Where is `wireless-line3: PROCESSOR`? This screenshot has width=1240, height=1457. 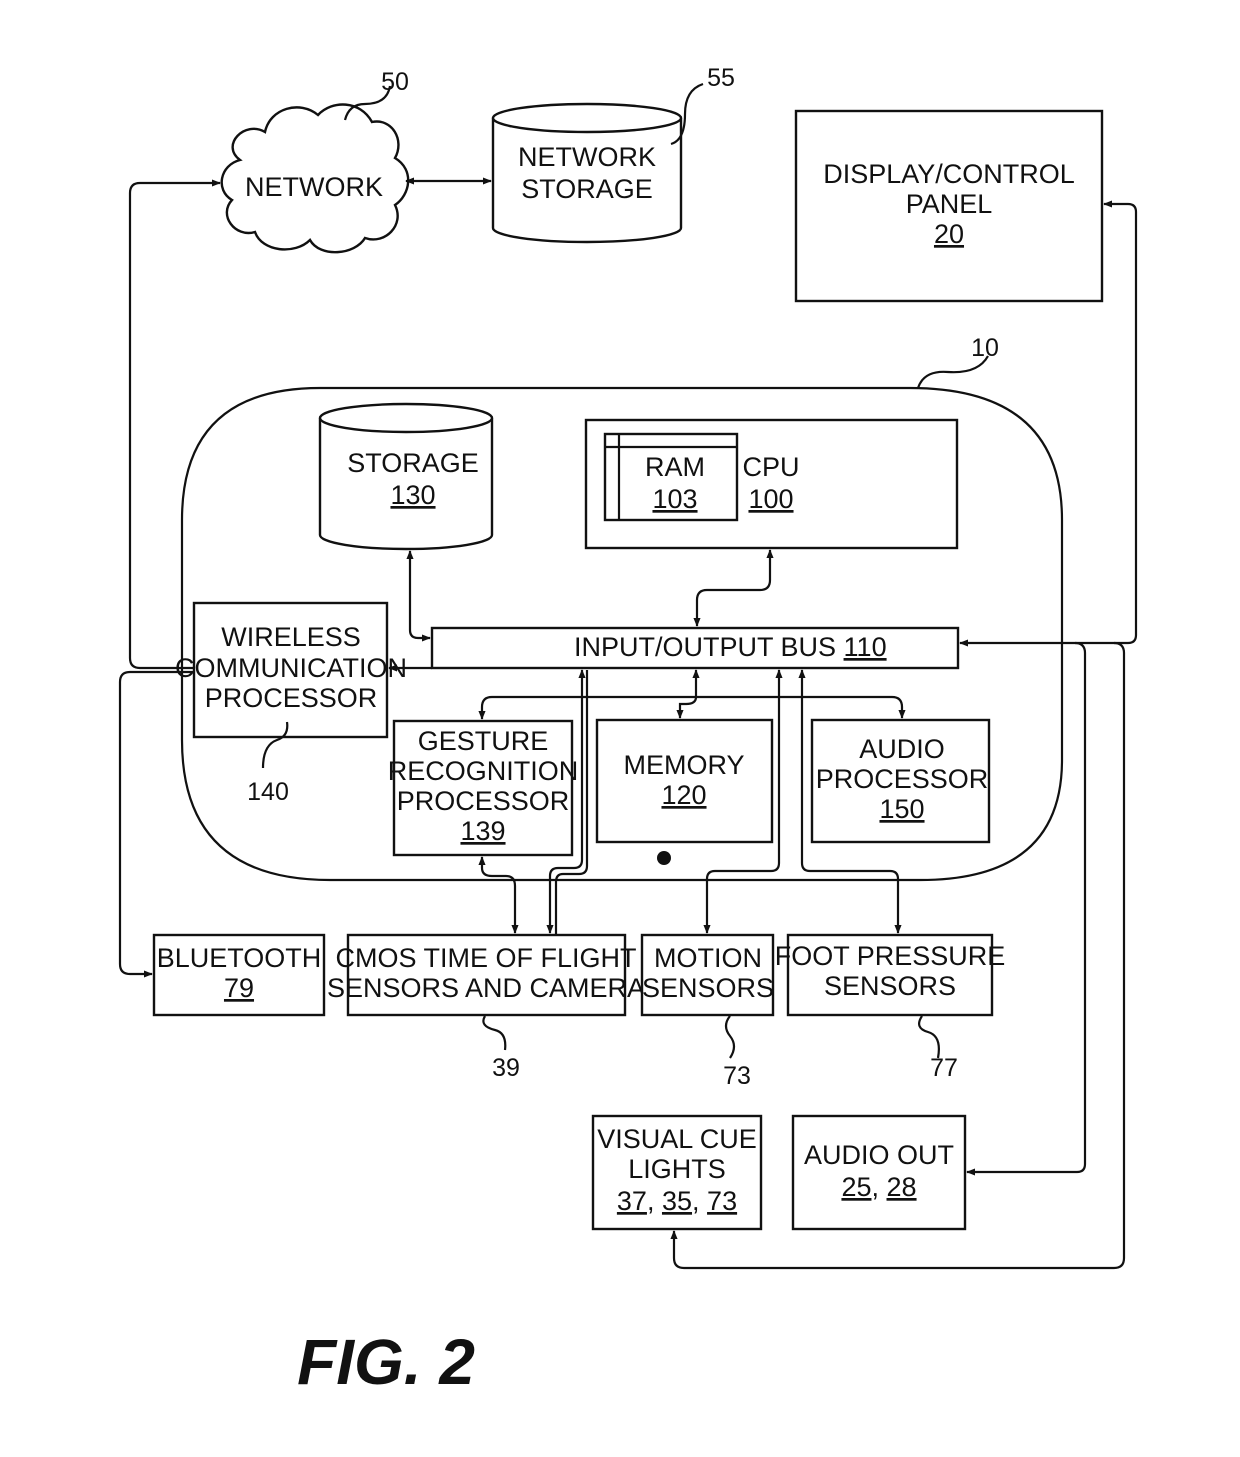 wireless-line3: PROCESSOR is located at coordinates (291, 698).